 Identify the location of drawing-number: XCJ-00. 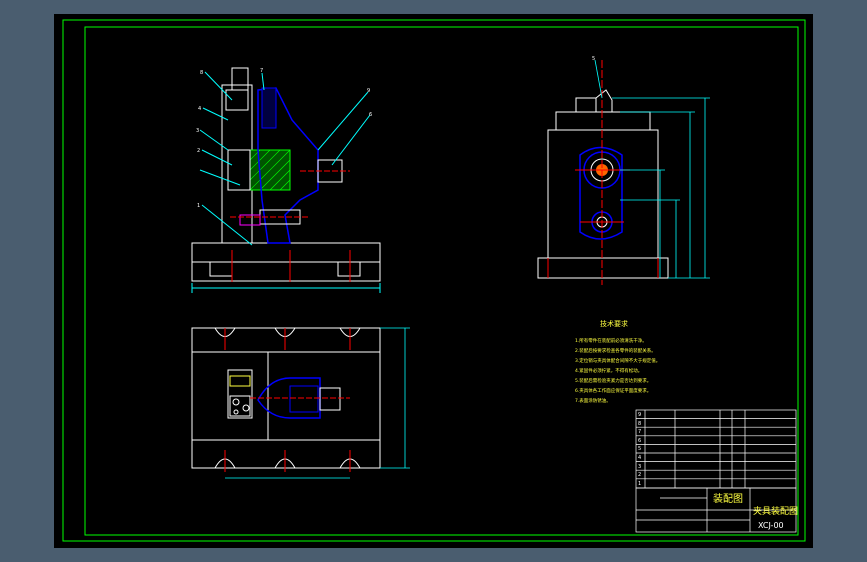
(771, 525).